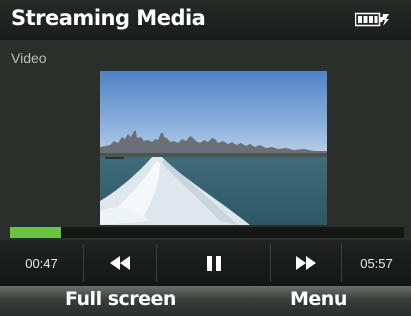 The image size is (411, 316). Describe the element at coordinates (205, 301) in the screenshot. I see `softkey-bar: Full screen Menu` at that location.